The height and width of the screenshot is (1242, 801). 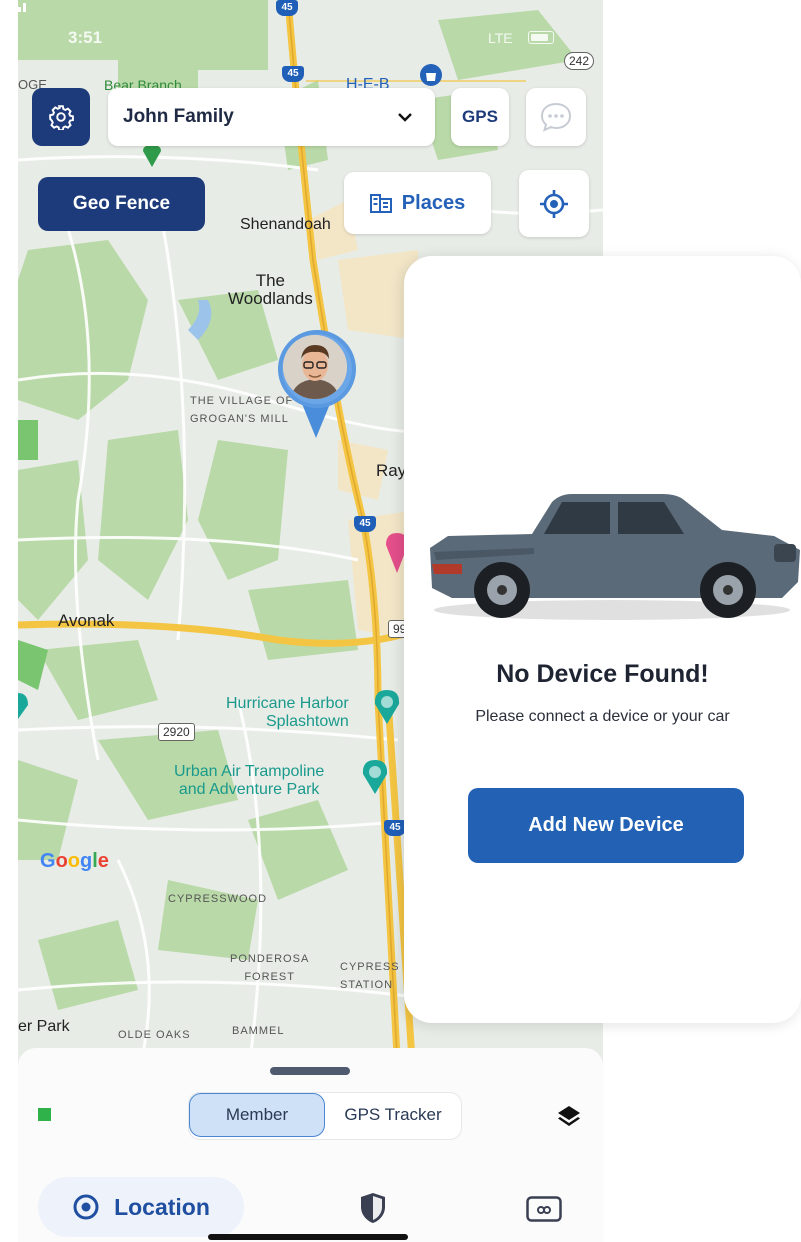 I want to click on tab-location: Location, so click(x=141, y=1207).